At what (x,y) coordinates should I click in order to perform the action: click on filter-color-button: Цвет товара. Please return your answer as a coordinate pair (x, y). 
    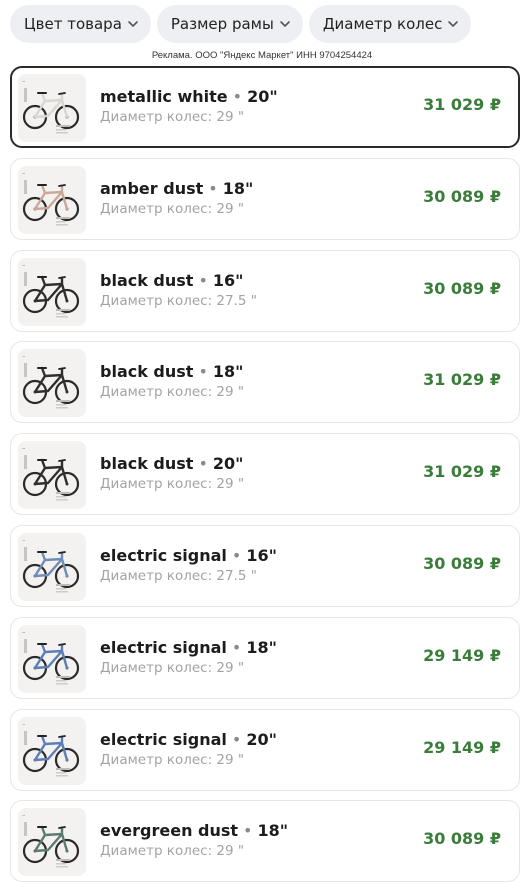
    Looking at the image, I should click on (80, 24).